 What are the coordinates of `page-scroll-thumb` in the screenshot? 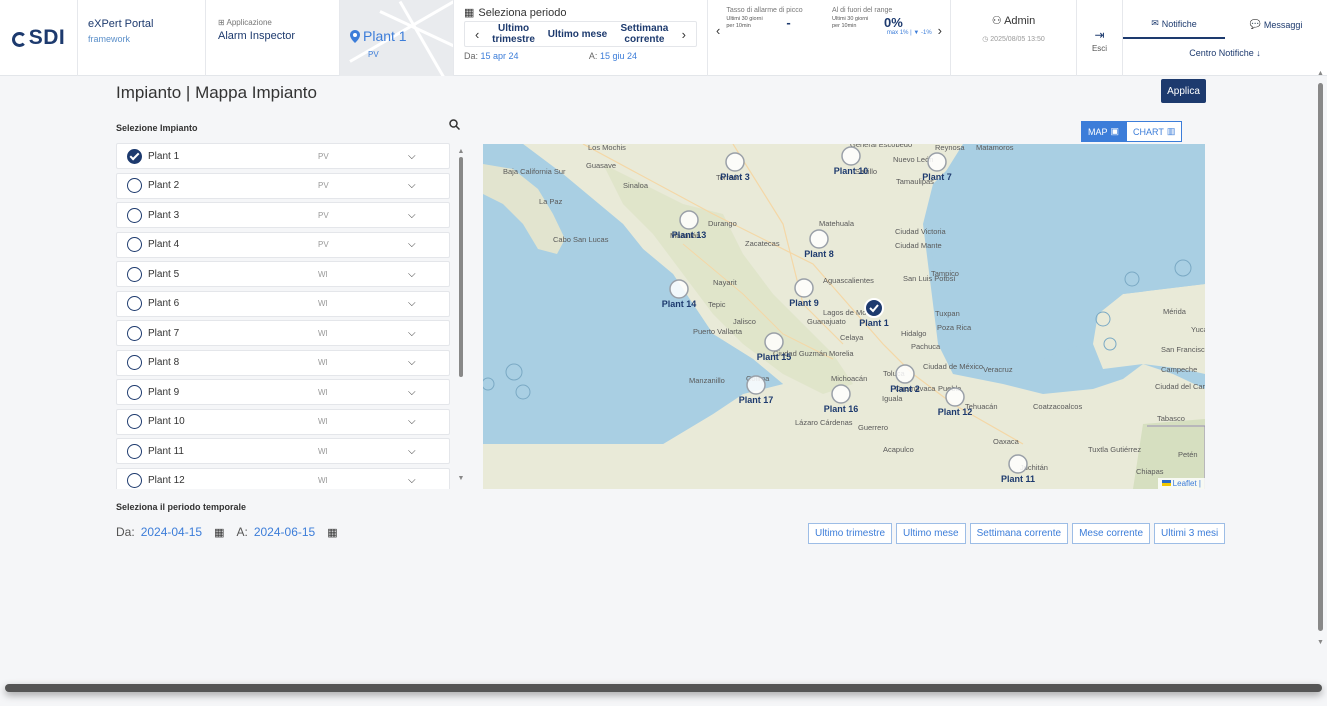 It's located at (1320, 357).